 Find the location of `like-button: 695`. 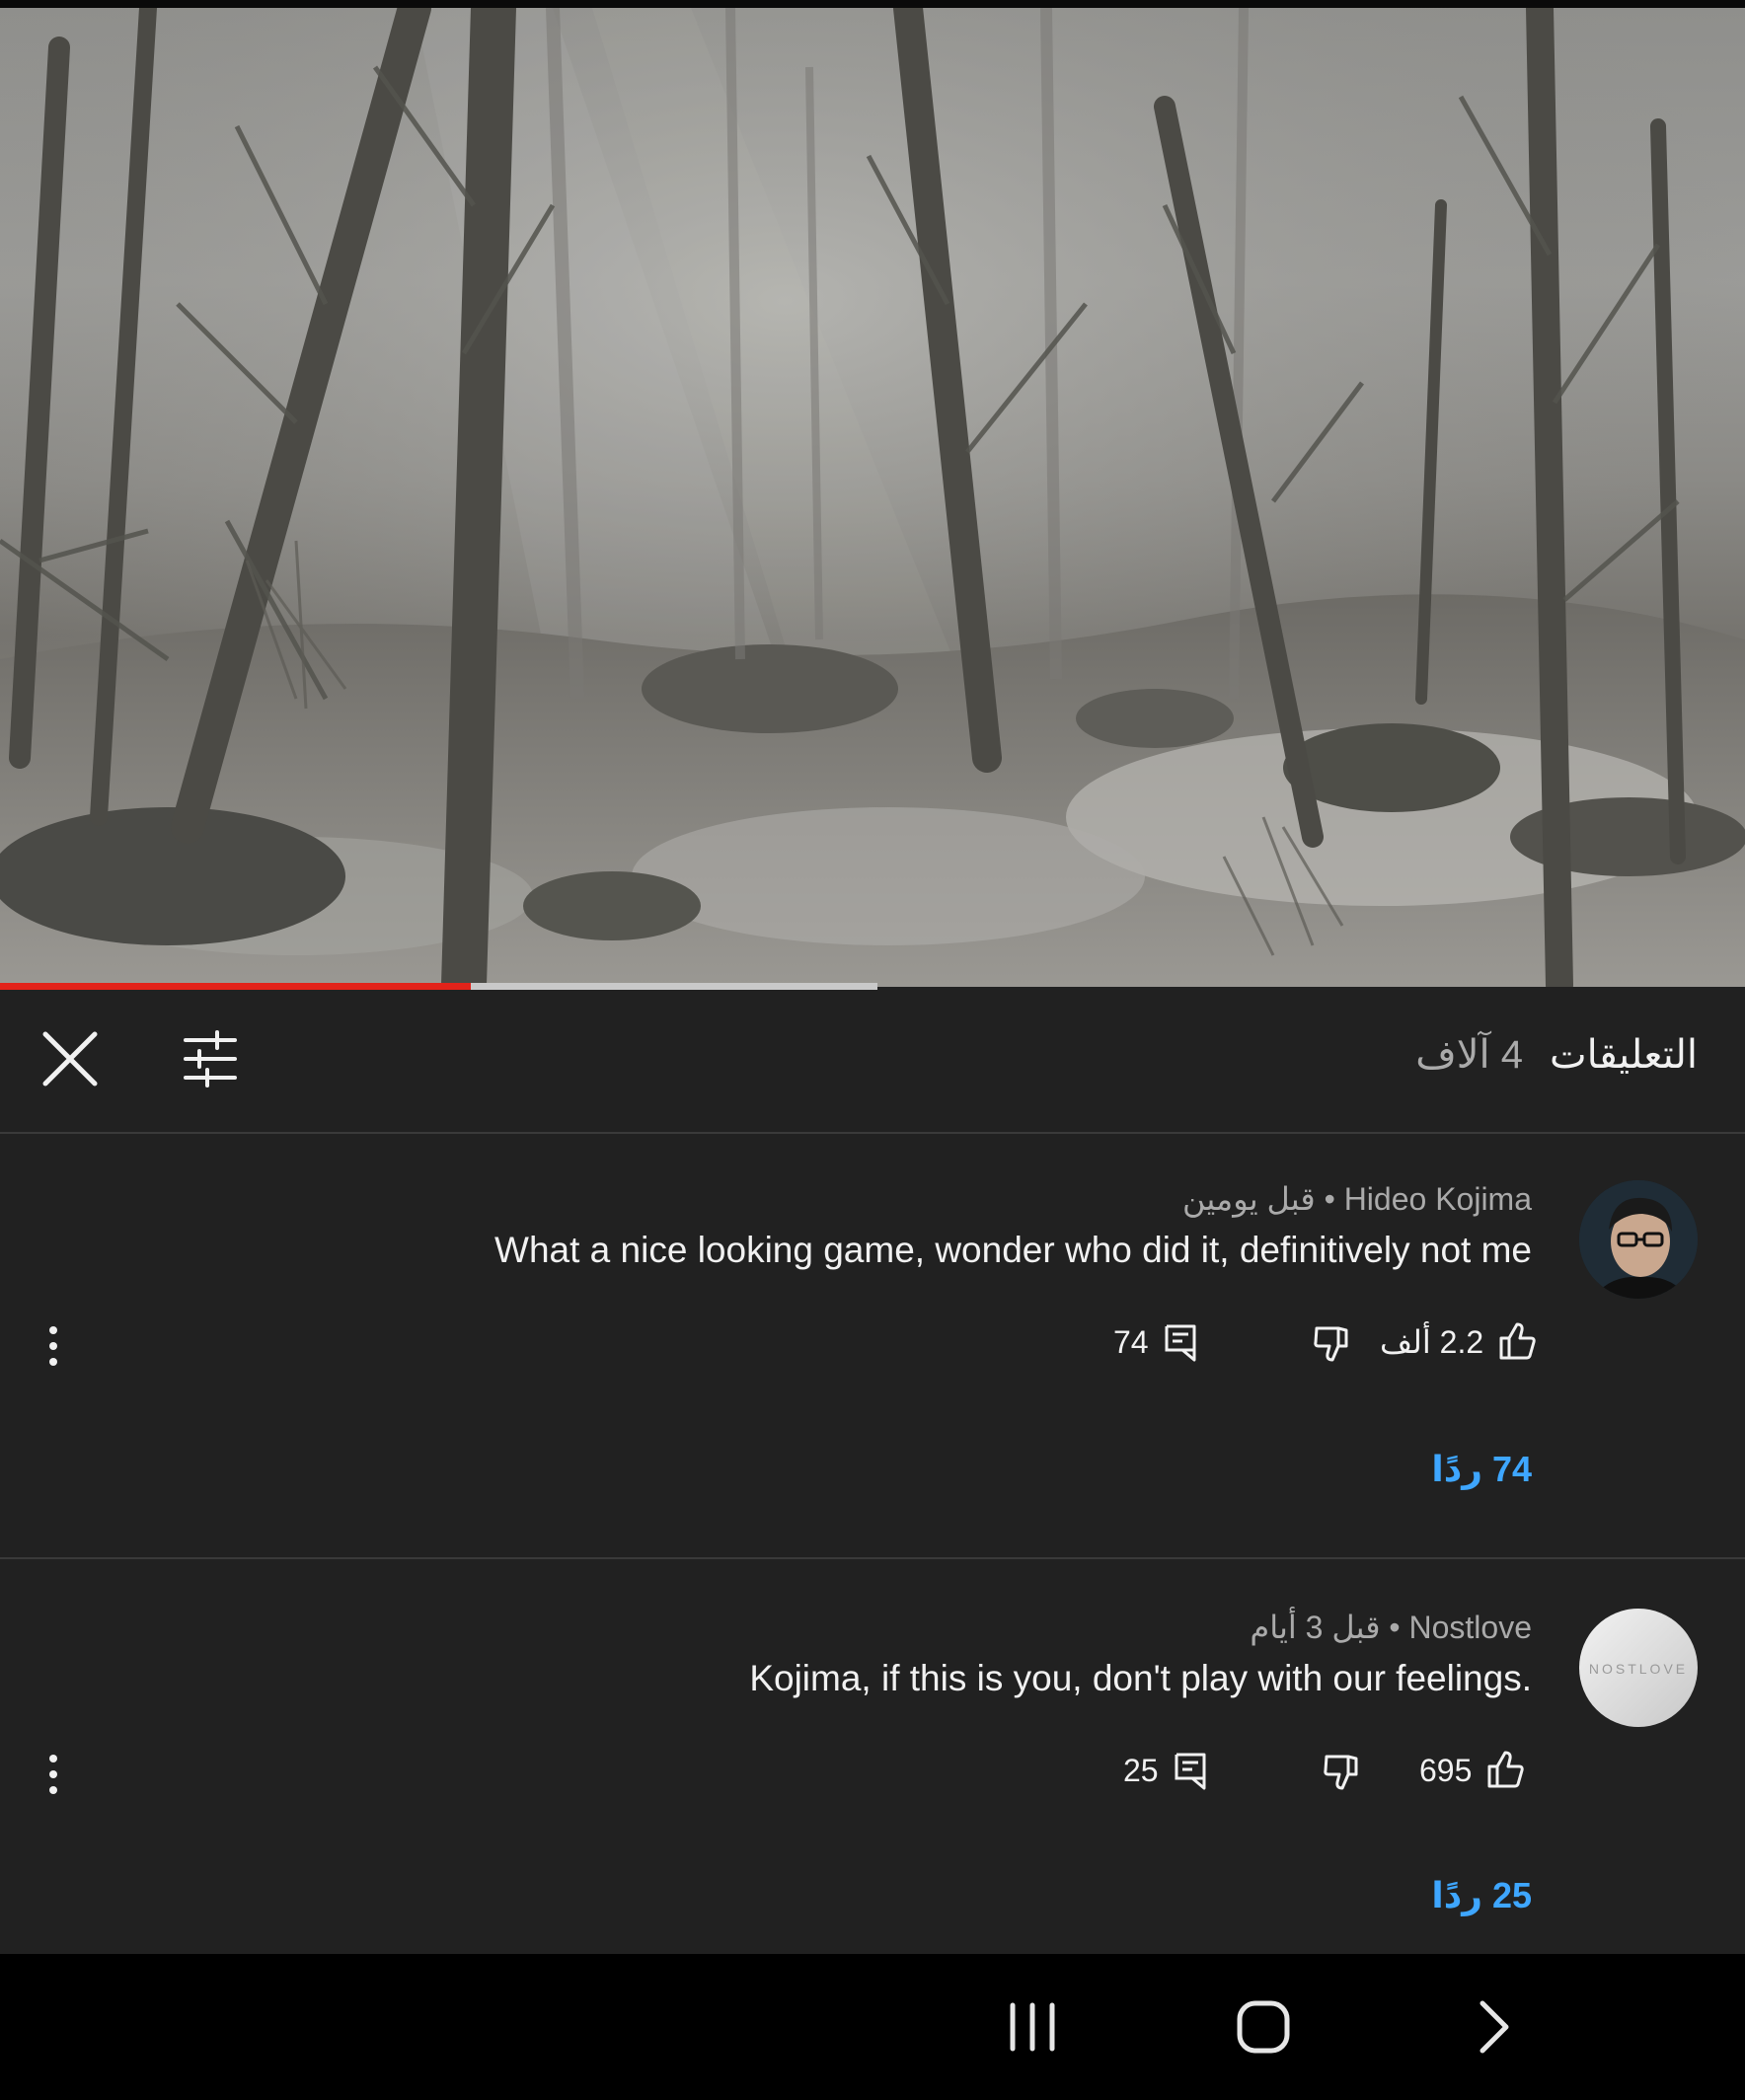

like-button: 695 is located at coordinates (1472, 1770).